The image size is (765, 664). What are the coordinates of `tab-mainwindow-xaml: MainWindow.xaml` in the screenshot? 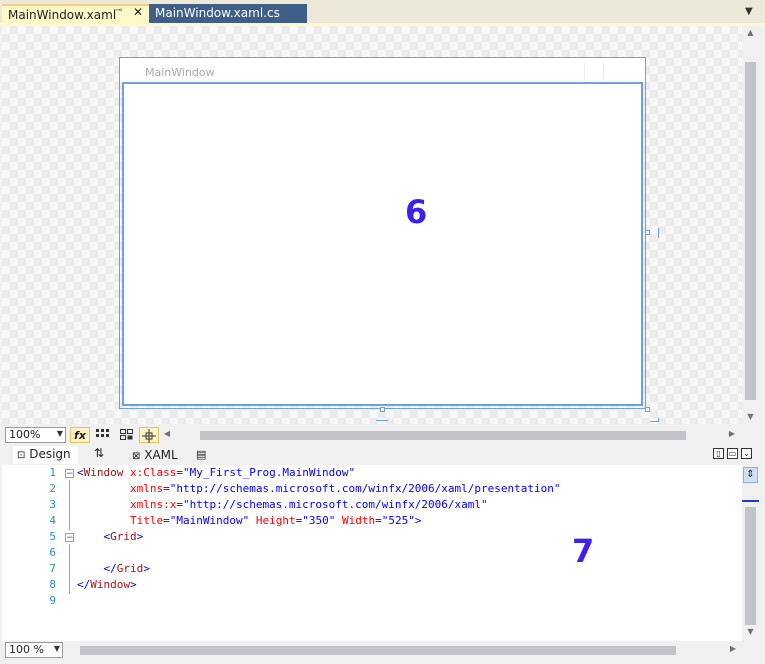 It's located at (75, 13).